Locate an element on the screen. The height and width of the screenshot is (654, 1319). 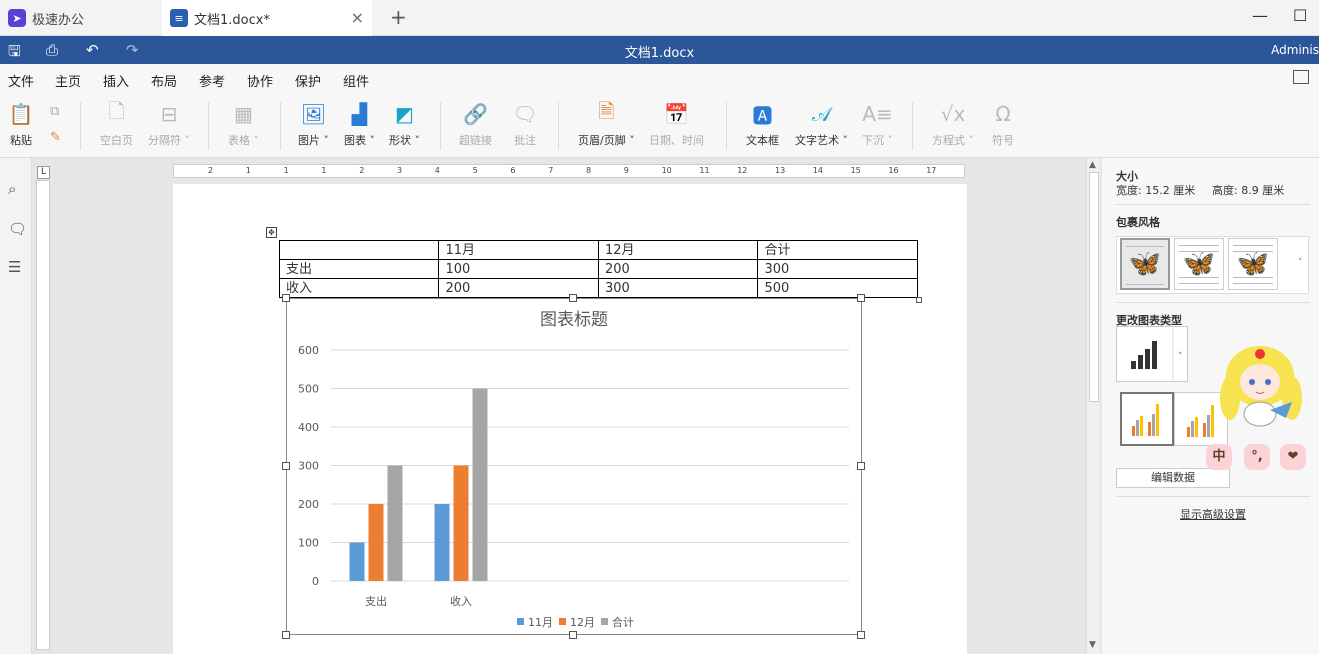
table-cell: 100 is located at coordinates (518, 269).